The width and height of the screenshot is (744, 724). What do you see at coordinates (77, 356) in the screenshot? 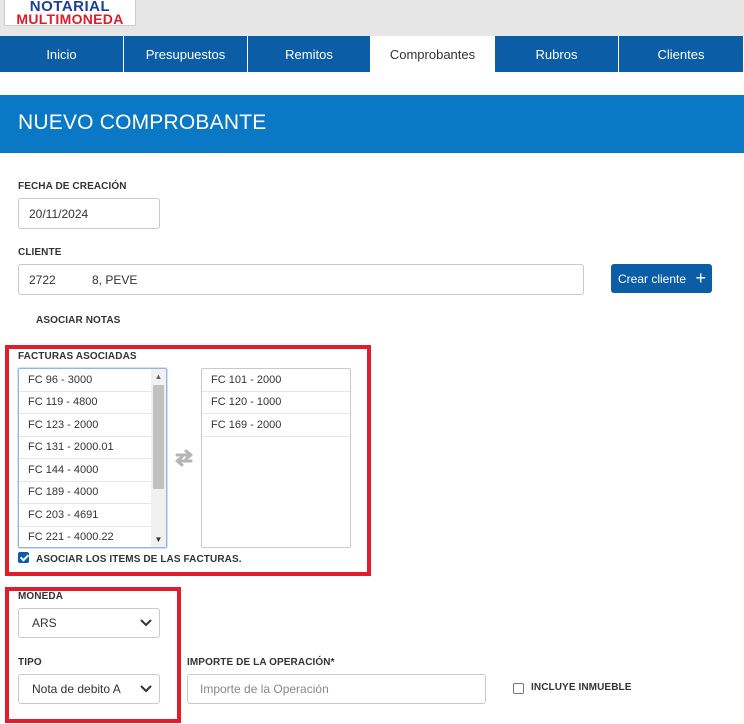
I see `facturas-label: FACTURAS ASOCIADAS` at bounding box center [77, 356].